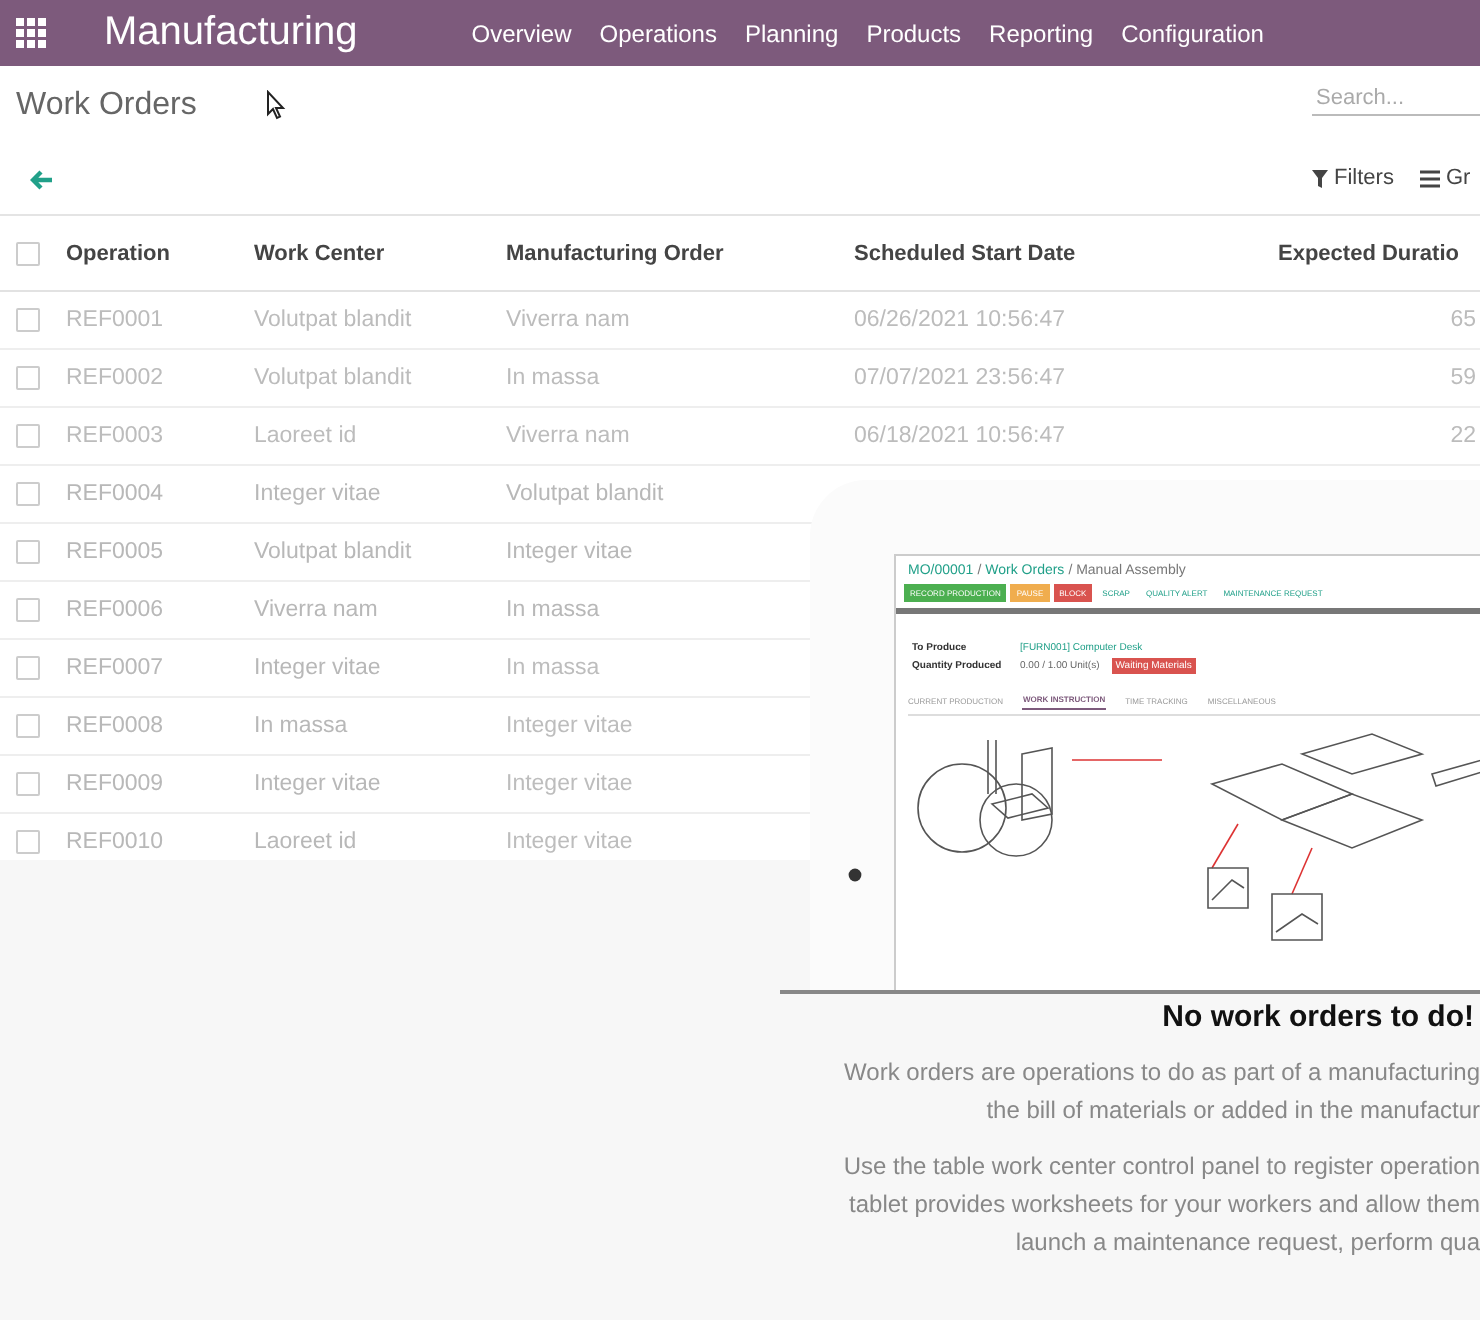  Describe the element at coordinates (1160, 1205) in the screenshot. I see `help-paragraph: Use the table work center control panel to register operation tablet provides worksheets for your workers and allow them launch a maintenance request, perform qua` at that location.